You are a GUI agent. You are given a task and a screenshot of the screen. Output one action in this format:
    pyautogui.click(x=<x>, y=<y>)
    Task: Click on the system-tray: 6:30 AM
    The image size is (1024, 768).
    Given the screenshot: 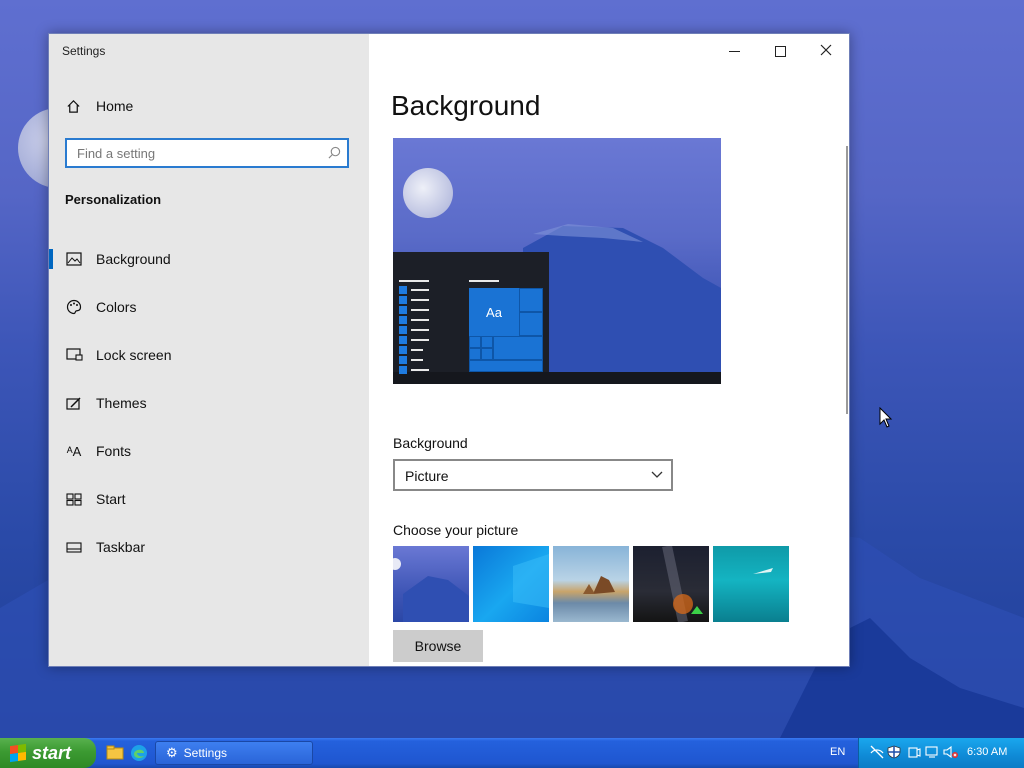 What is the action you would take?
    pyautogui.click(x=941, y=753)
    